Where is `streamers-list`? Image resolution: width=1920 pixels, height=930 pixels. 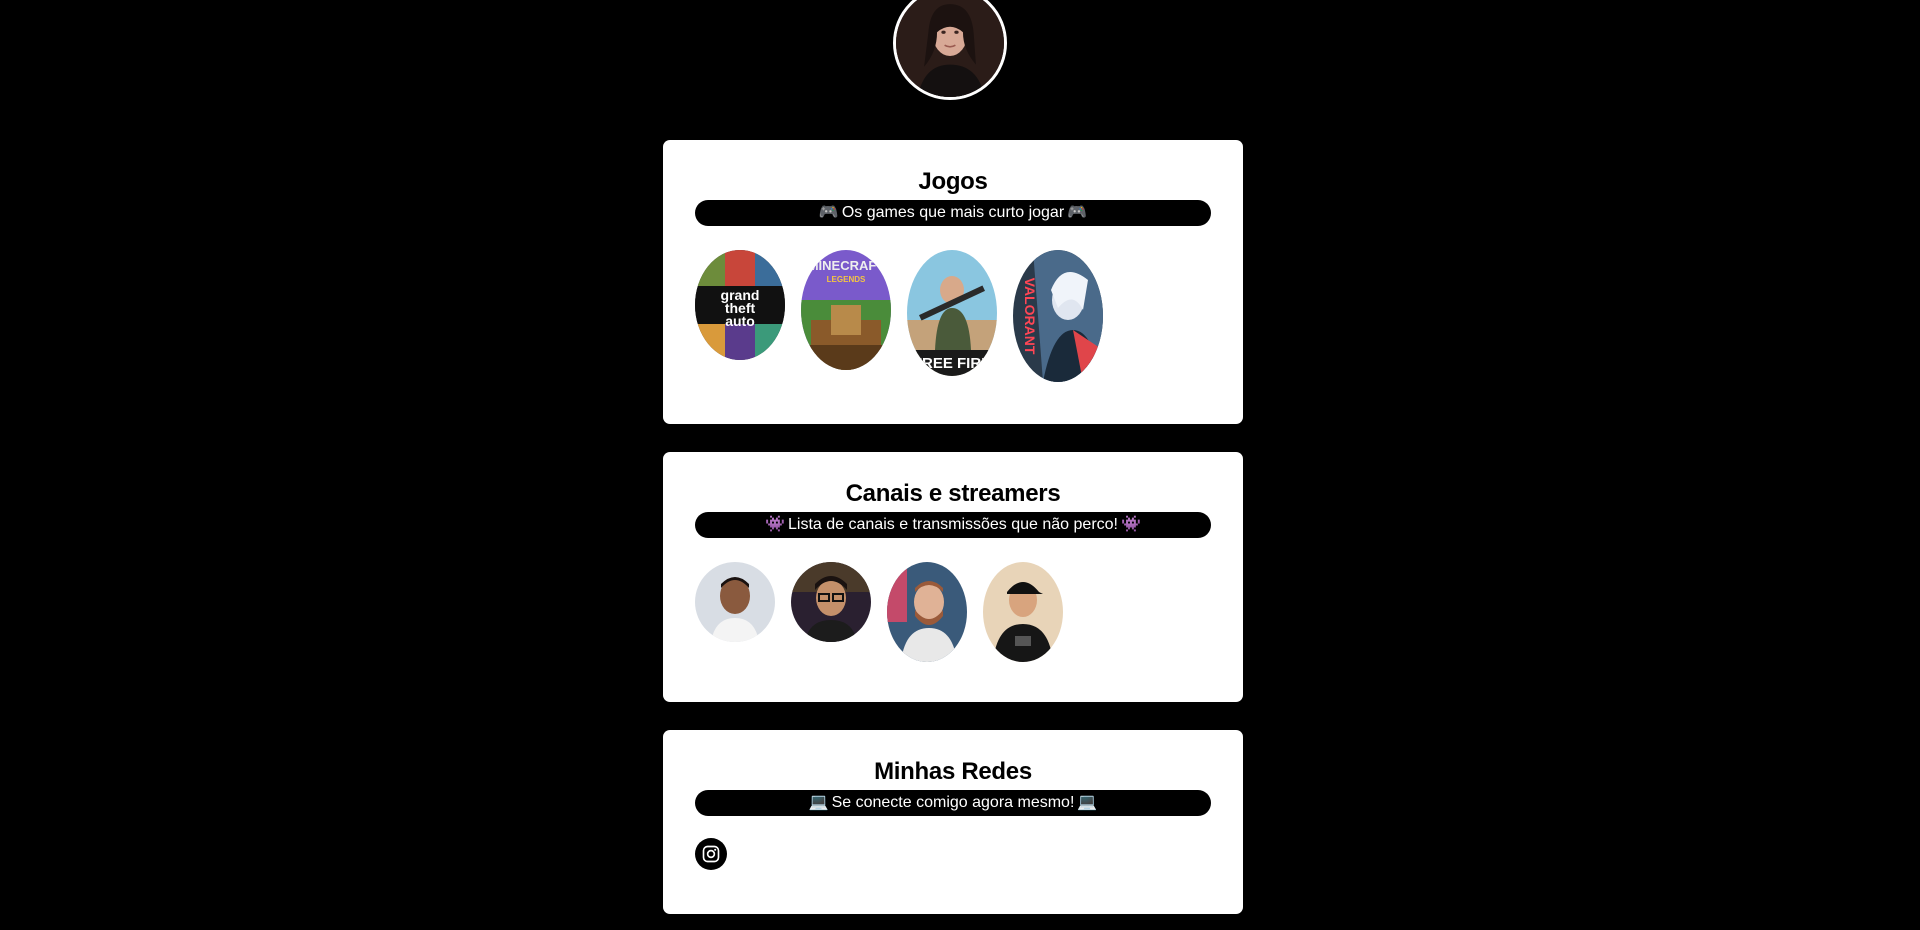
streamers-list is located at coordinates (953, 612).